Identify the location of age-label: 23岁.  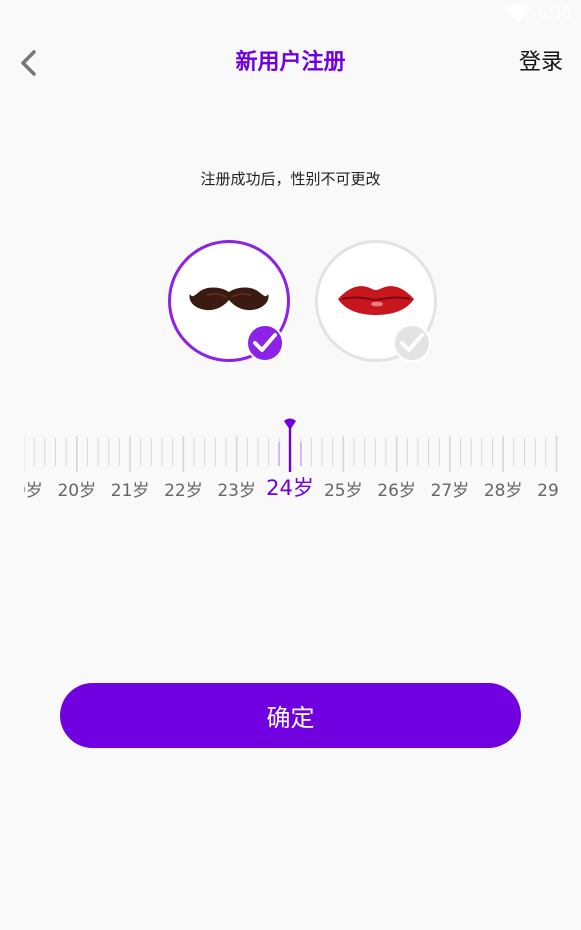
(237, 491).